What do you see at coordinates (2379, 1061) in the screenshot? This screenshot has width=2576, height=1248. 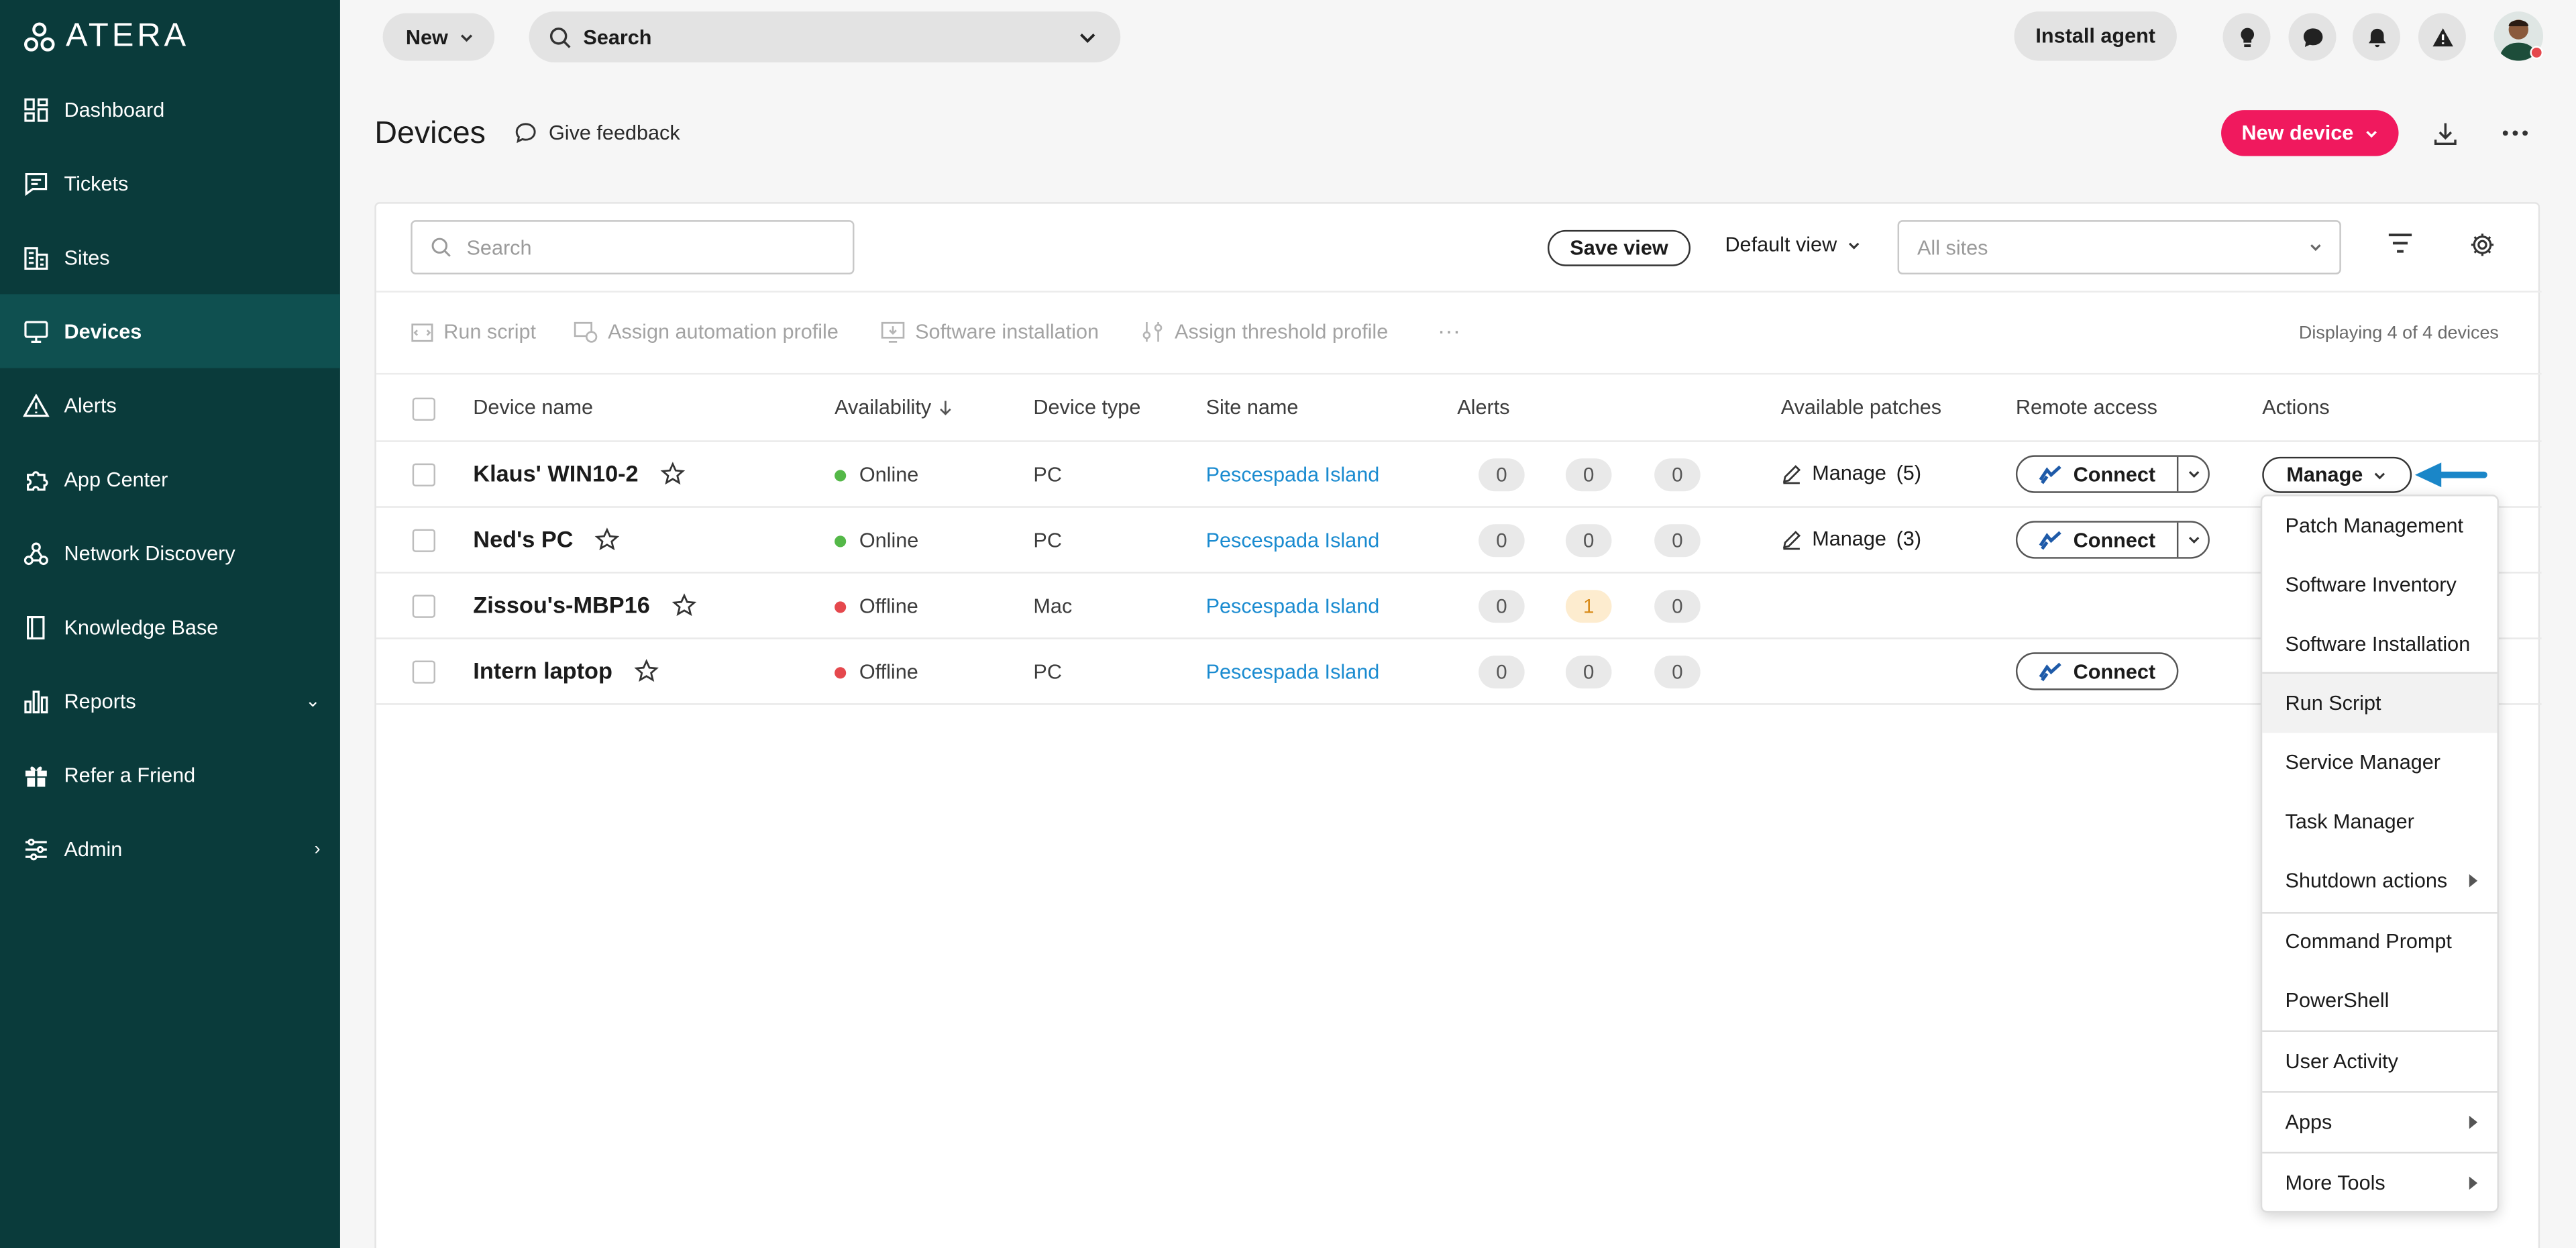 I see `menu-item-user-activity: User Activity` at bounding box center [2379, 1061].